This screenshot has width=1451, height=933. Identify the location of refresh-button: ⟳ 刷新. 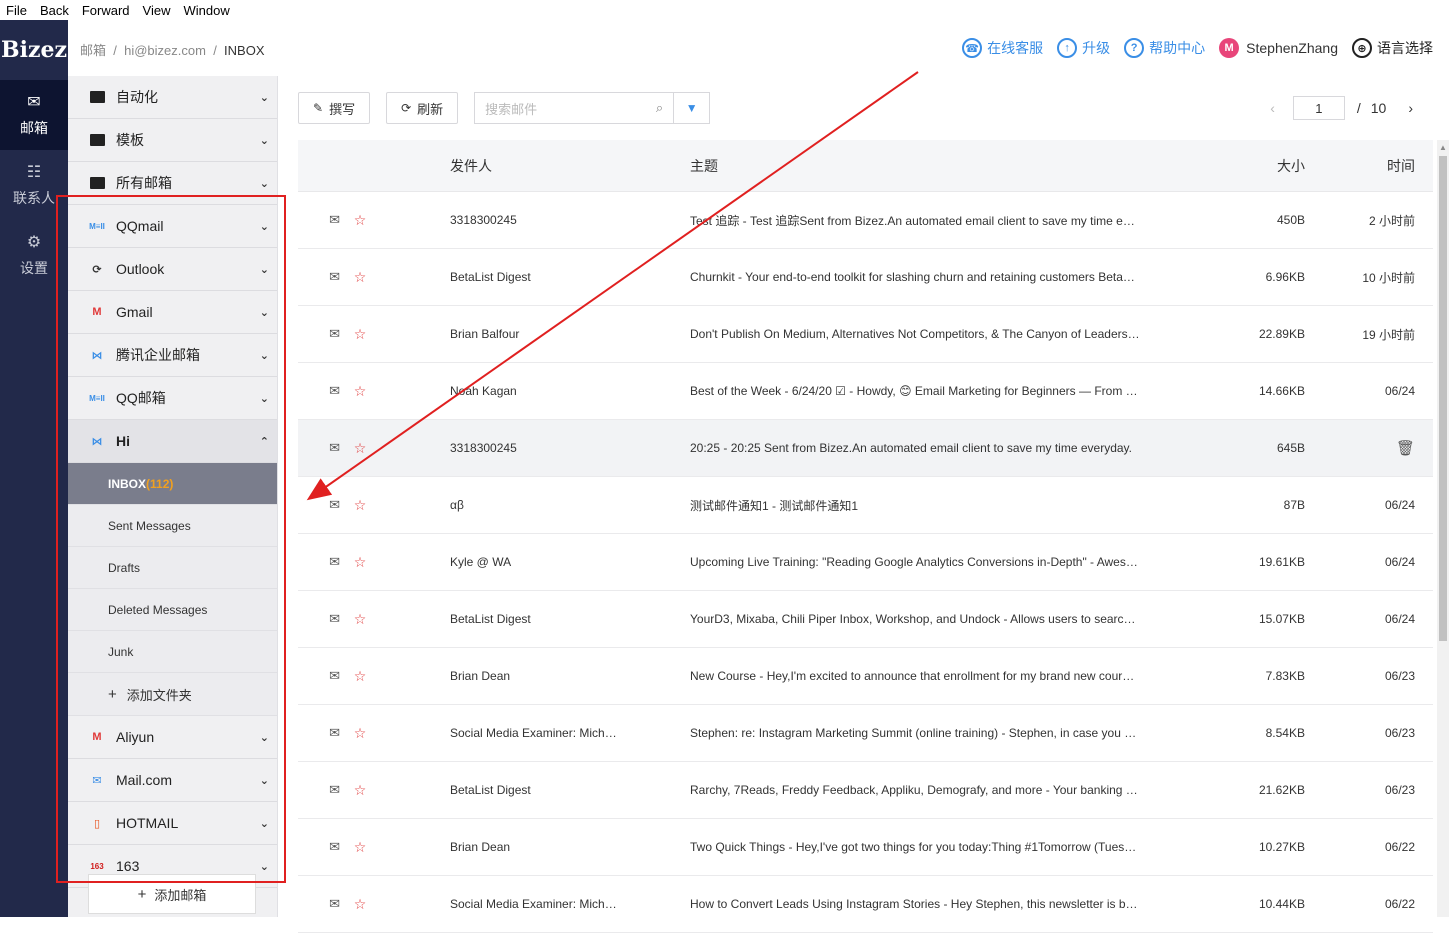
(422, 108).